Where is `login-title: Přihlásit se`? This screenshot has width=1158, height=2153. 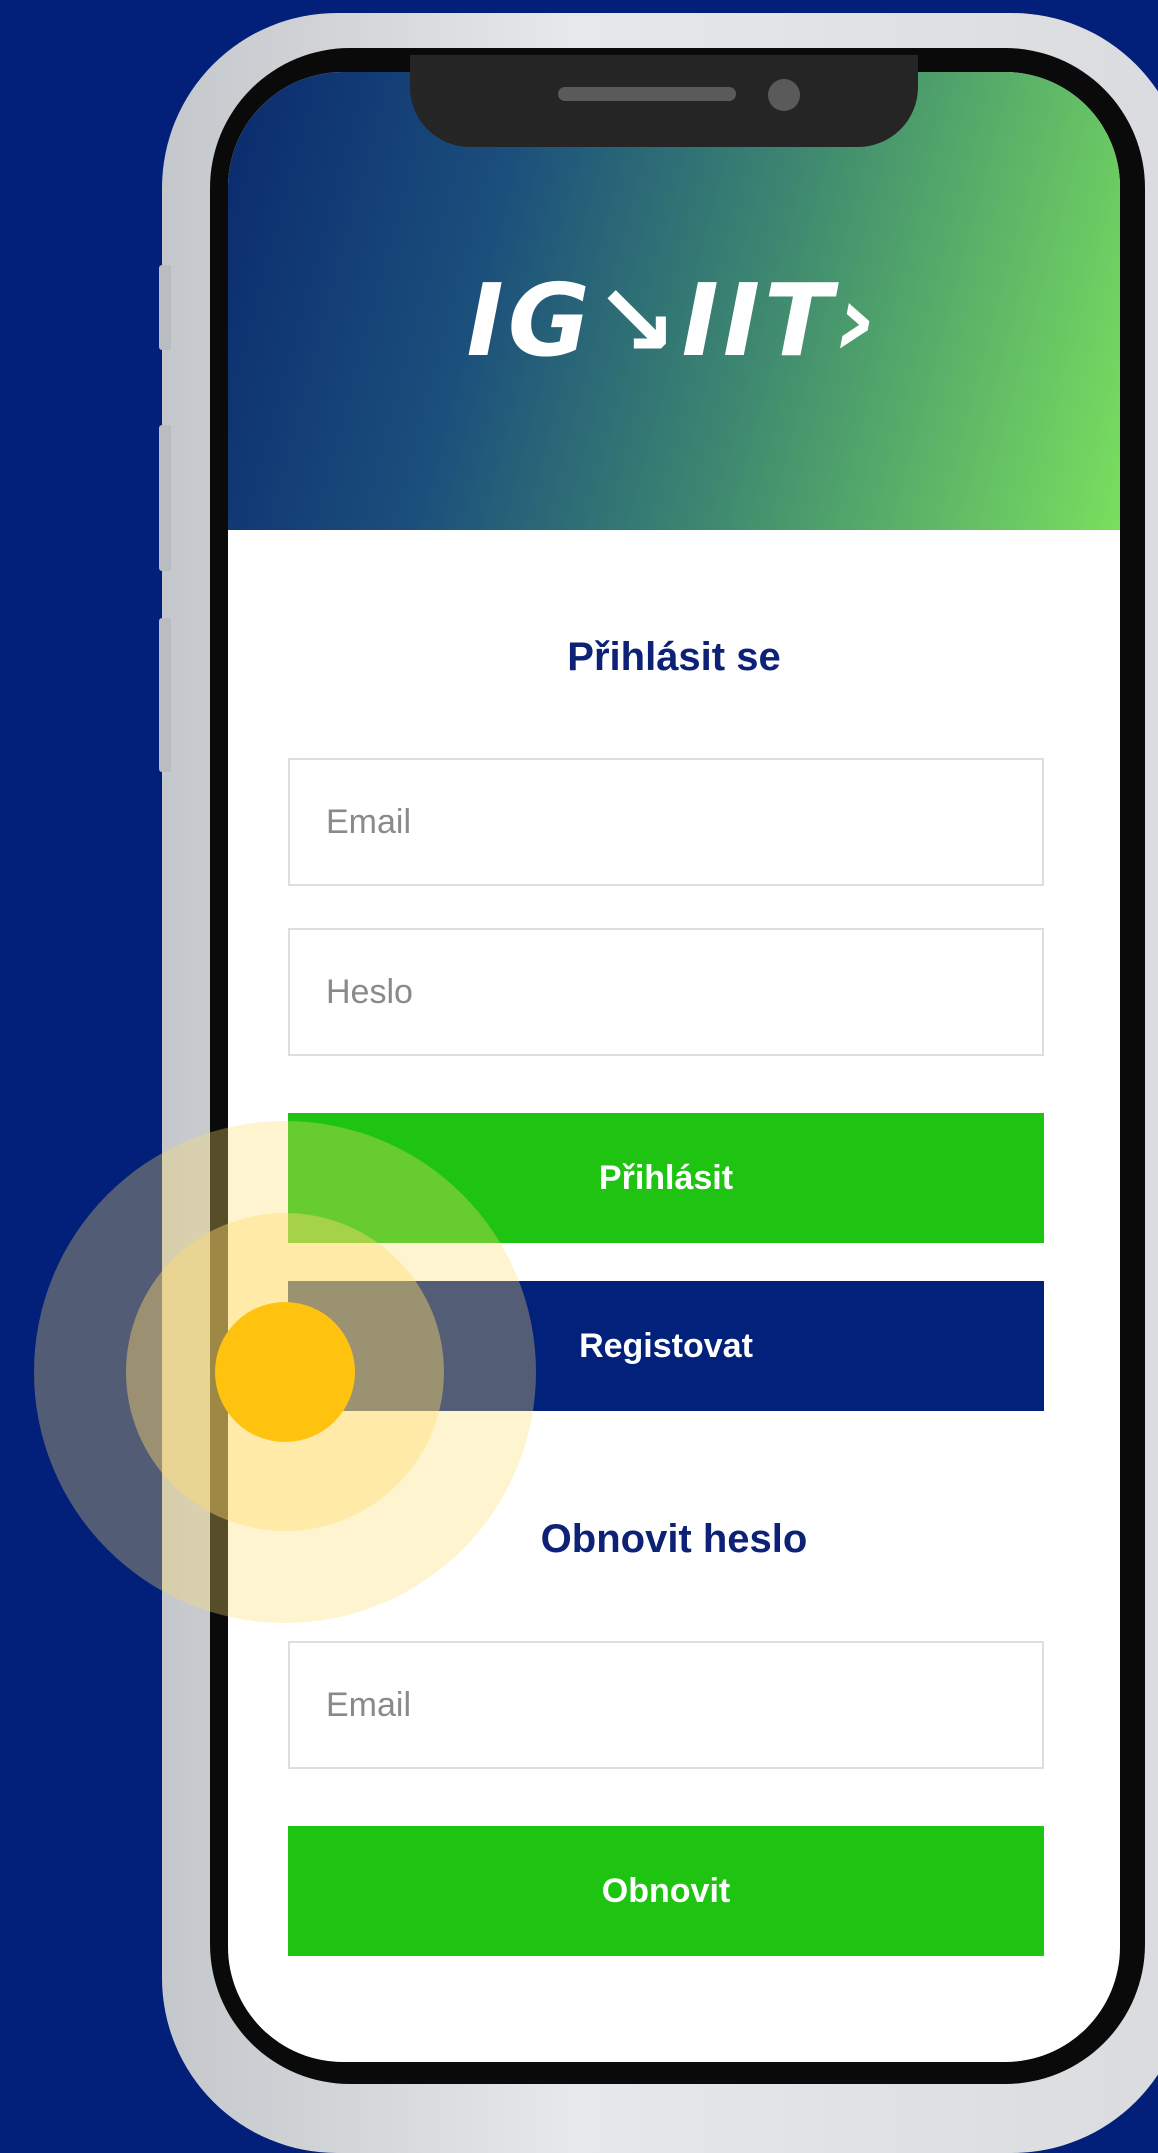 login-title: Přihlásit se is located at coordinates (674, 657).